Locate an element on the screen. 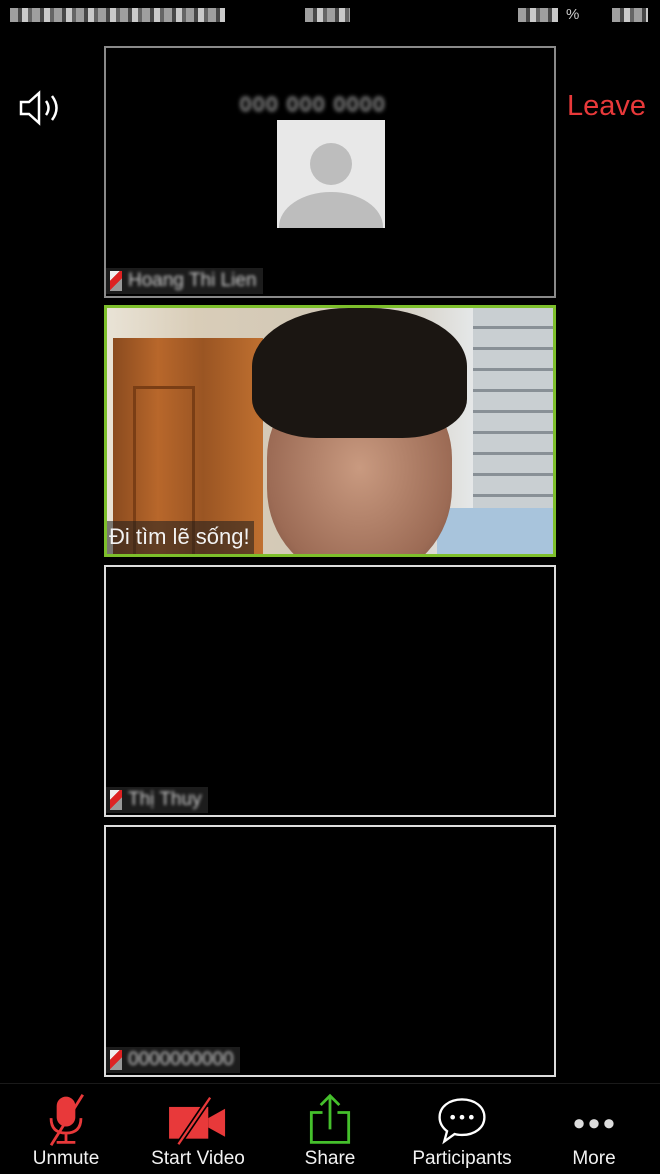  meeting-title: 000 000 0000 is located at coordinates (313, 105).